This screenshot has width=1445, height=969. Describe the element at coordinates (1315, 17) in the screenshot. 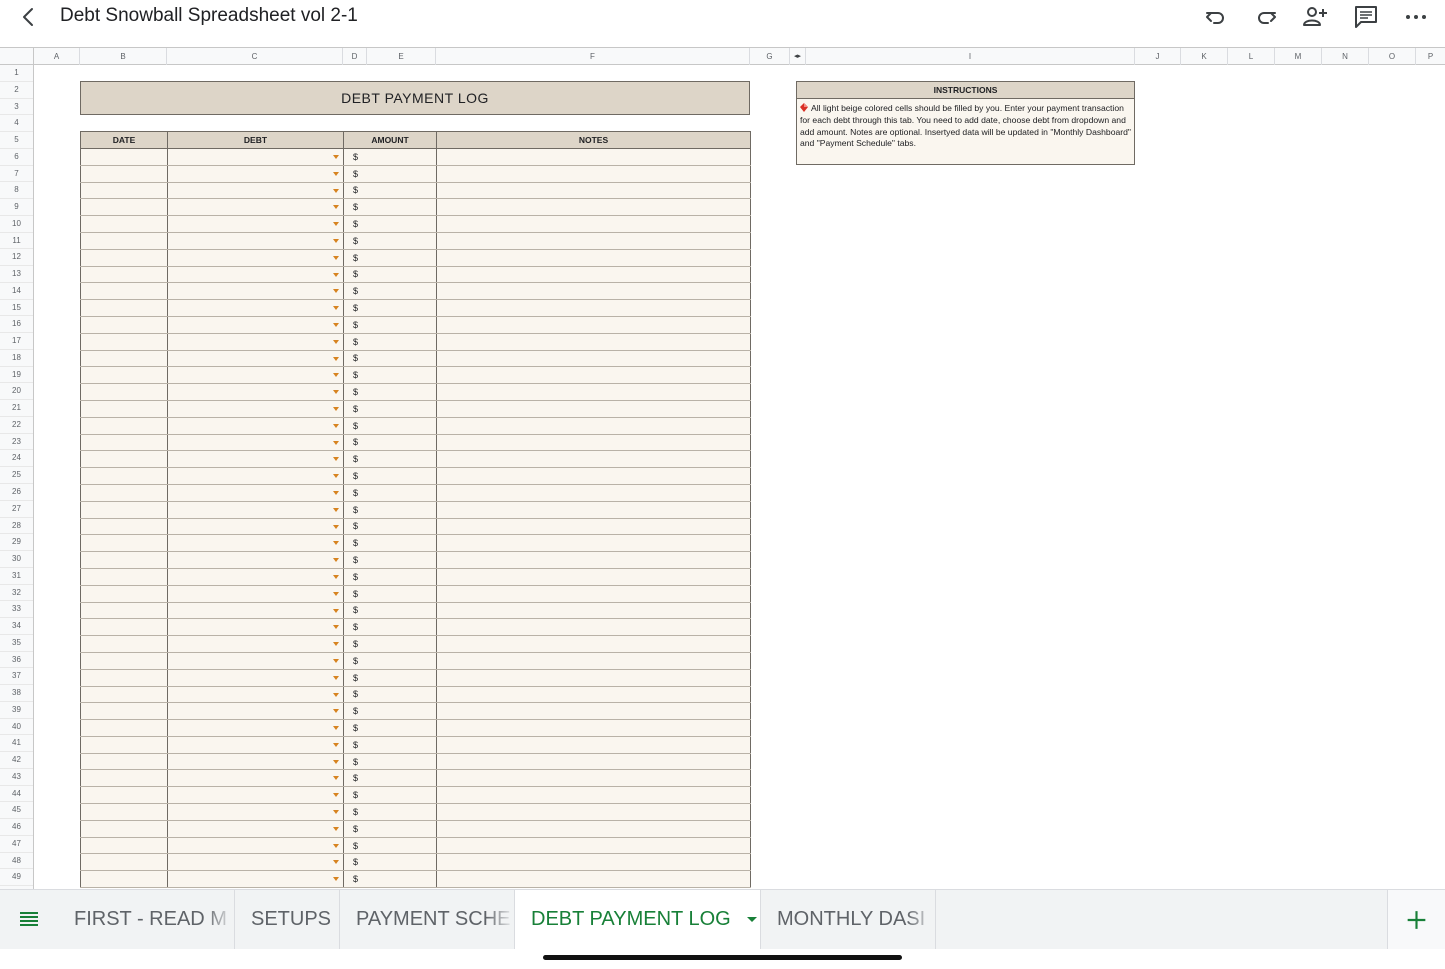

I see `add-person-icon` at that location.